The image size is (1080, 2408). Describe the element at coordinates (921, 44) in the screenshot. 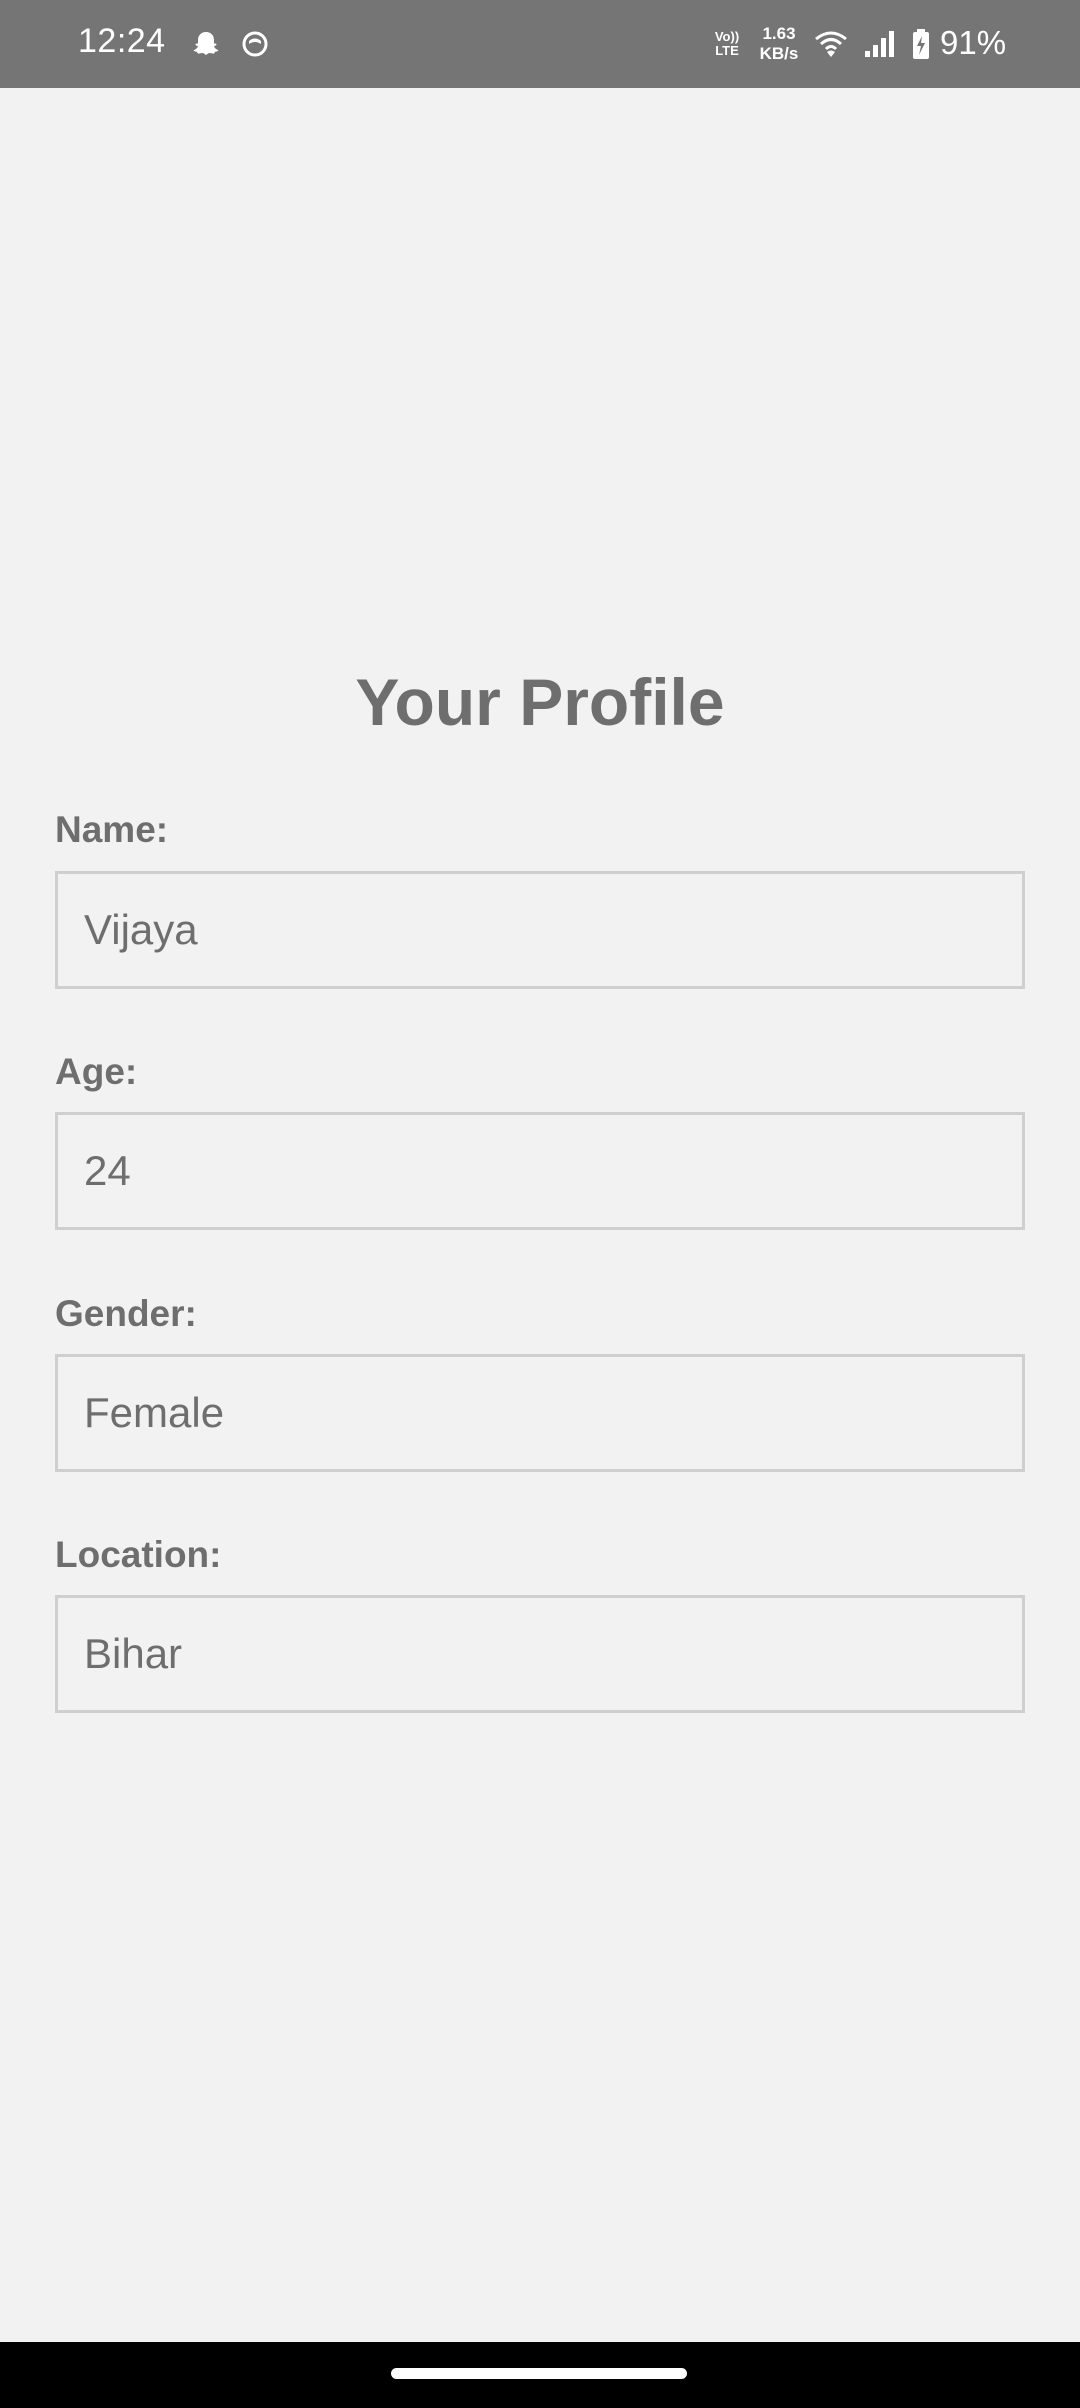

I see `battery-charging-icon` at that location.